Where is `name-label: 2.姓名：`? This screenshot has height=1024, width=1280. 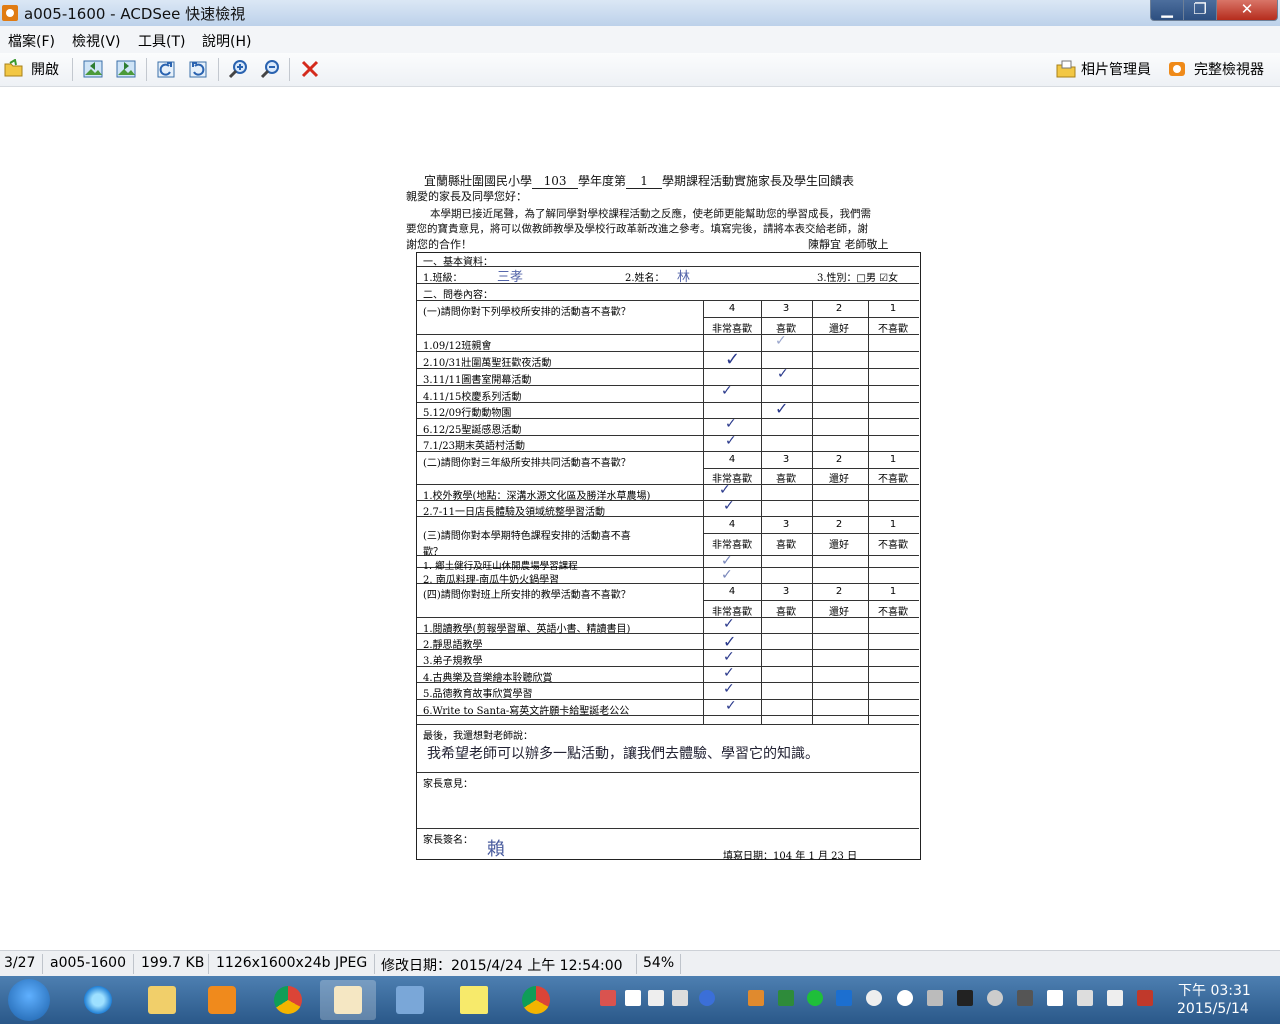
name-label: 2.姓名： is located at coordinates (645, 278).